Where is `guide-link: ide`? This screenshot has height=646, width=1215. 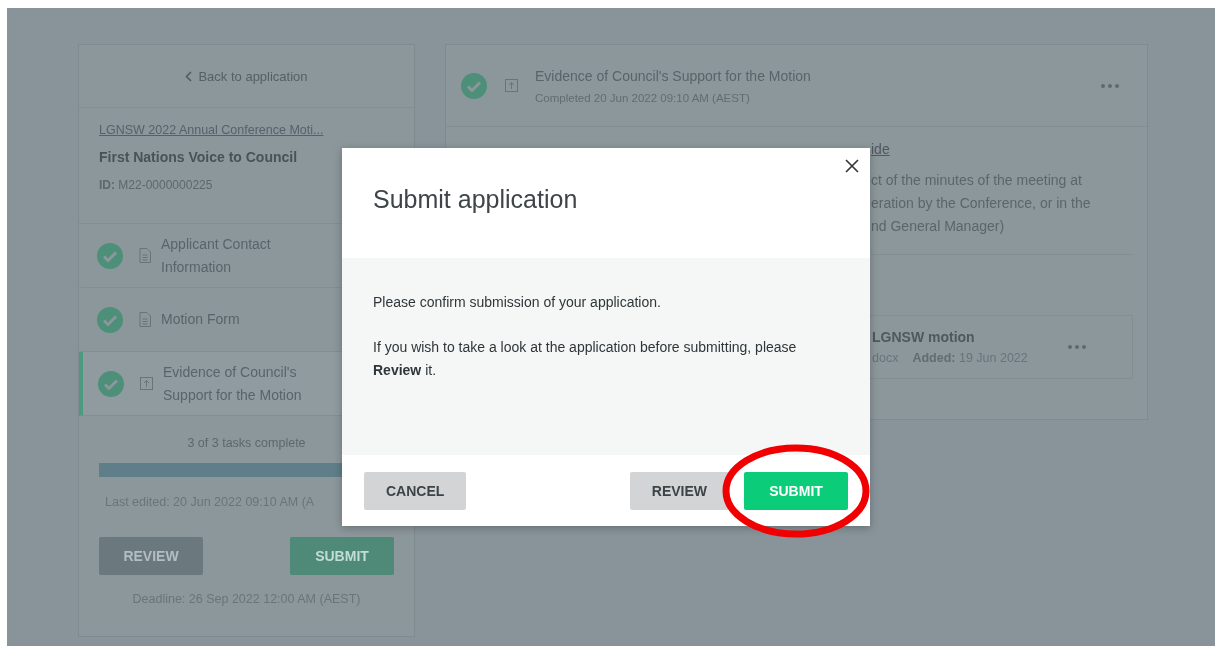 guide-link: ide is located at coordinates (880, 149).